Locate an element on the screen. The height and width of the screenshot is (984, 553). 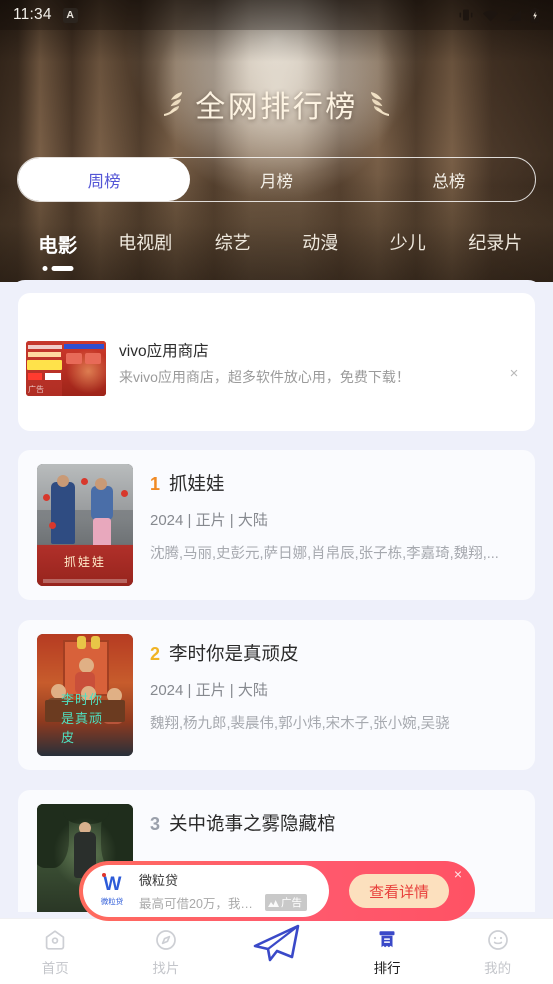
nav-item-ranking: 排行 is located at coordinates (387, 948).